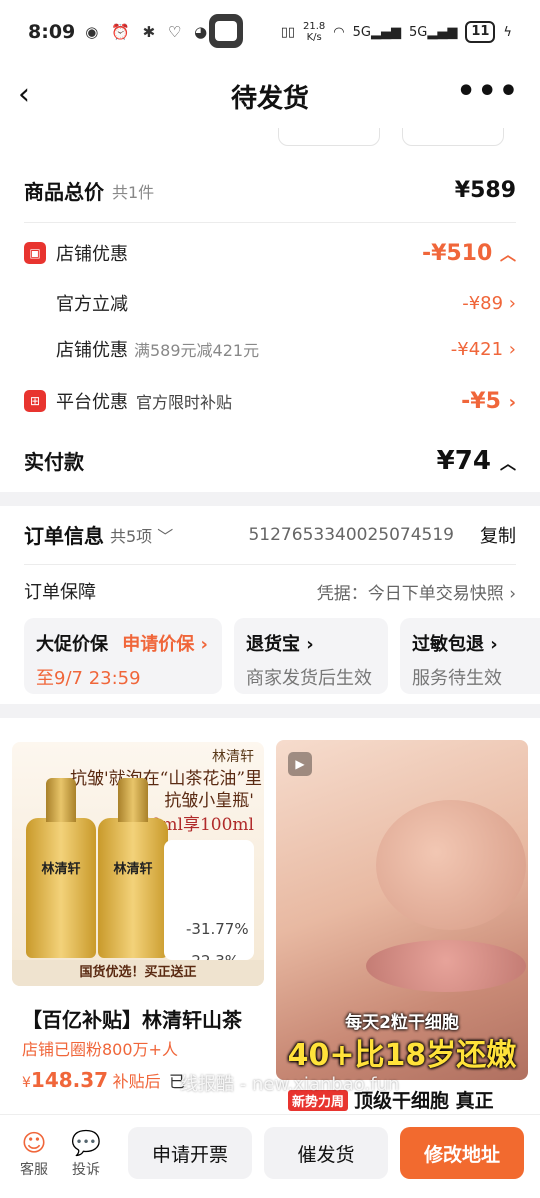 The image size is (540, 1198). Describe the element at coordinates (226, 31) in the screenshot. I see `floating-app-icon` at that location.